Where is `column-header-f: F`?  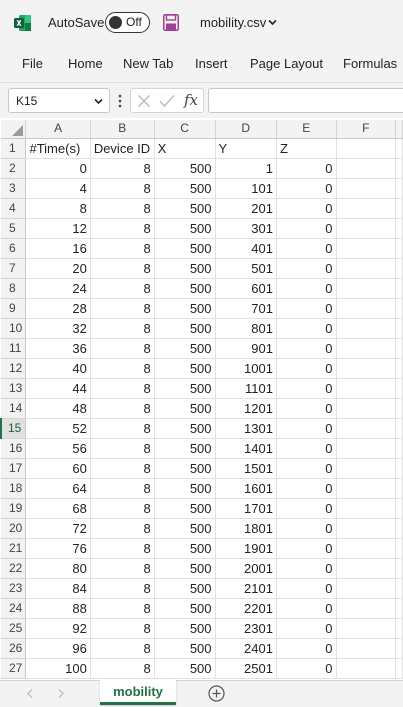 column-header-f: F is located at coordinates (366, 129).